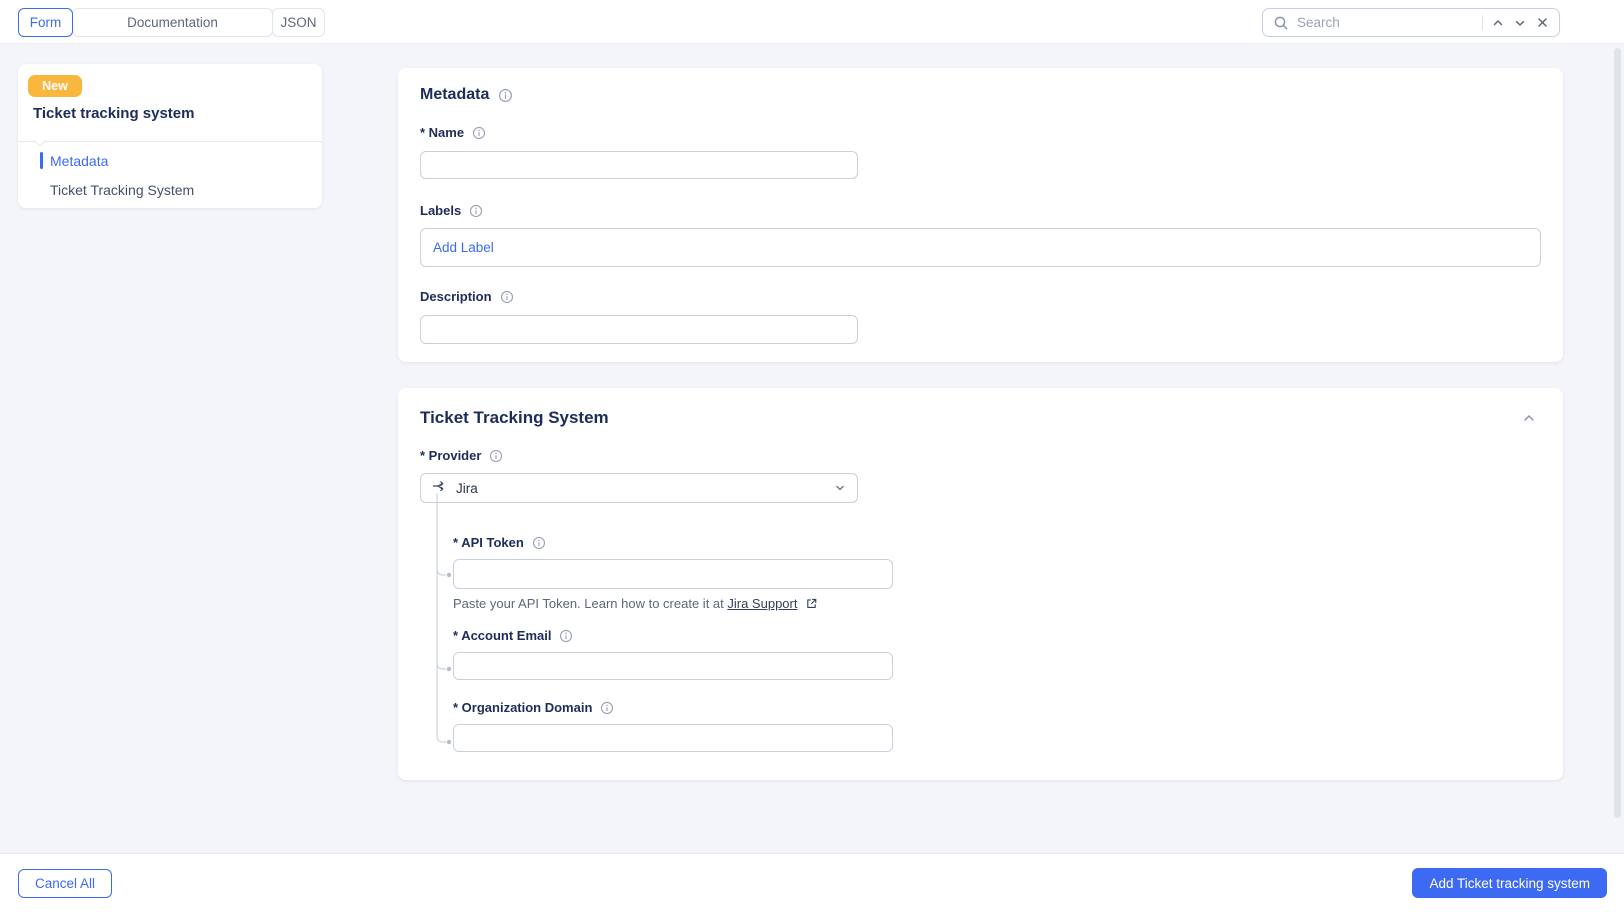 The height and width of the screenshot is (912, 1624). I want to click on name-field-label: * Name, so click(442, 132).